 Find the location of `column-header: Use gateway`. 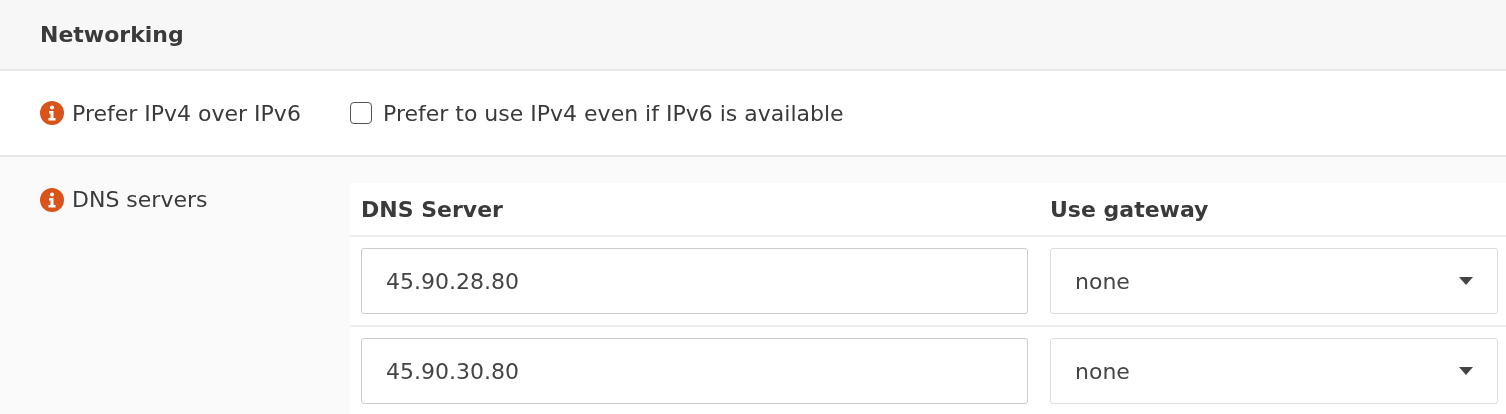

column-header: Use gateway is located at coordinates (1129, 209).